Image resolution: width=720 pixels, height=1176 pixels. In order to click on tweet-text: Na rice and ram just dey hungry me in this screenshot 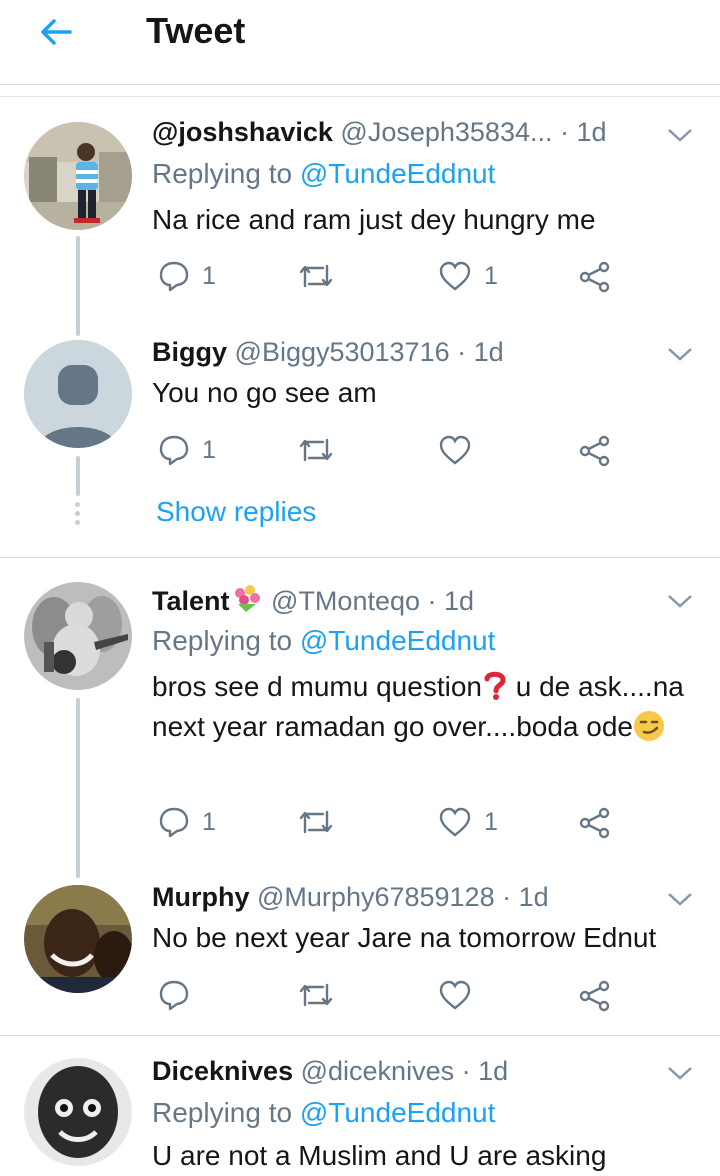, I will do `click(374, 219)`.